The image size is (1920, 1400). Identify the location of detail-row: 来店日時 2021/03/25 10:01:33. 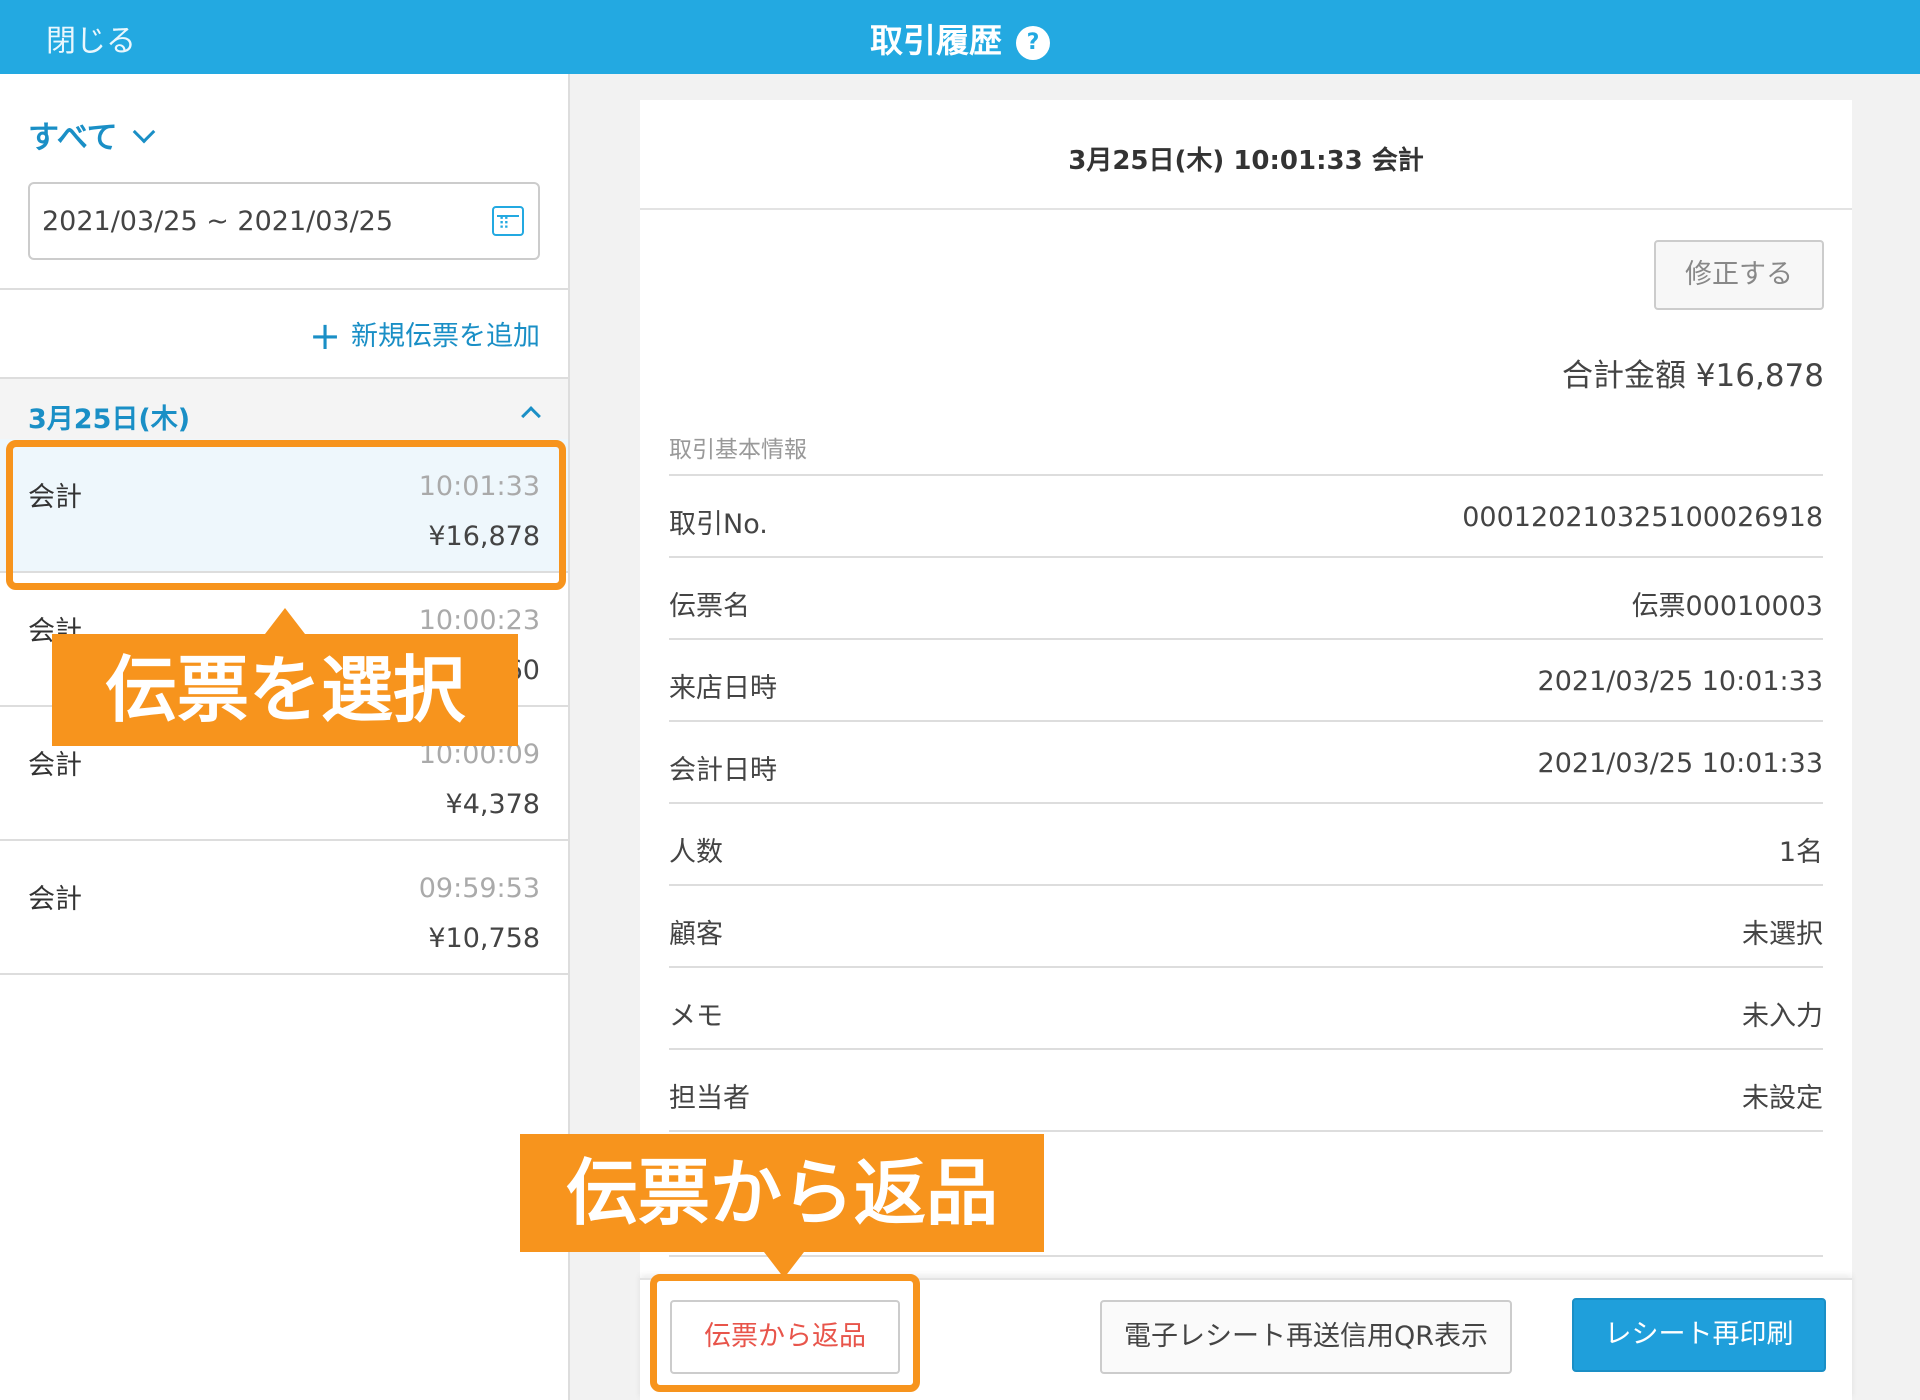
(1246, 679).